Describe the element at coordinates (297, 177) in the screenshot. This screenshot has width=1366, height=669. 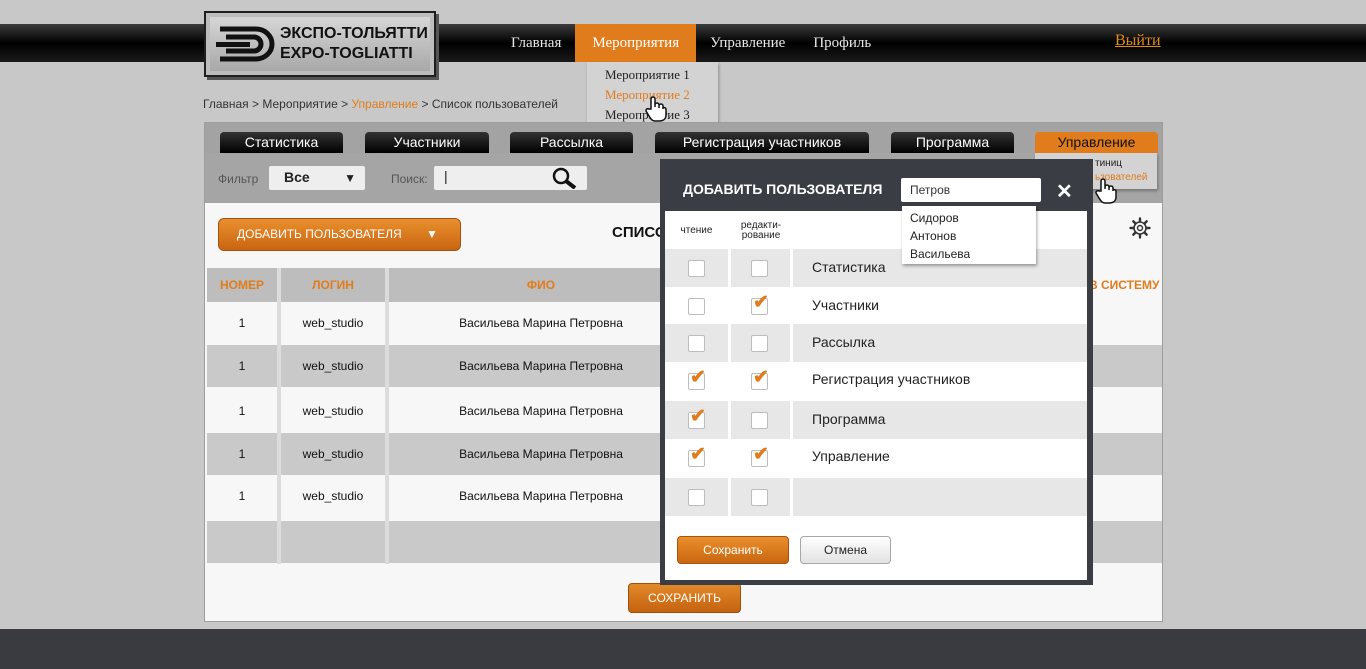
I see `filter-select-value: Все` at that location.